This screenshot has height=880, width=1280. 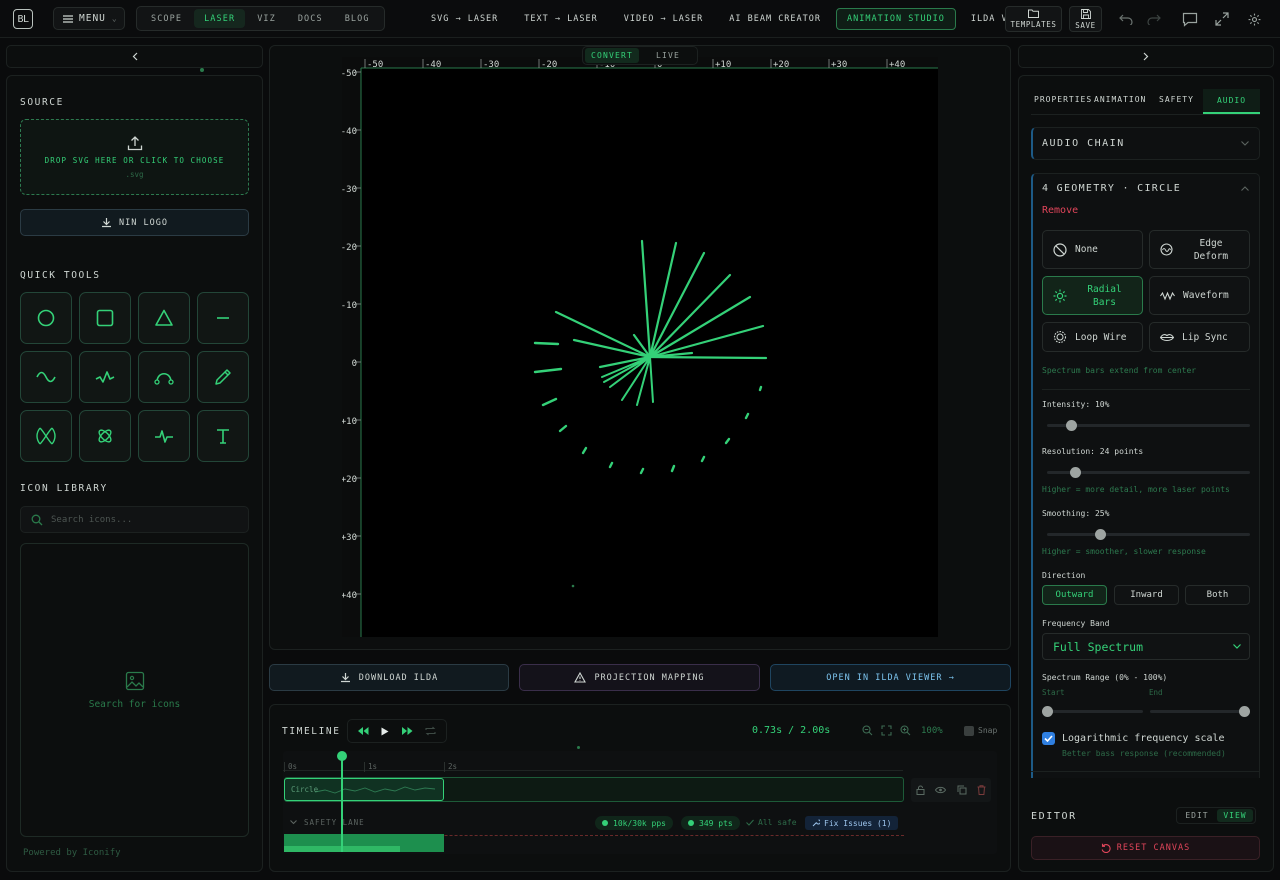 What do you see at coordinates (1092, 249) in the screenshot?
I see `mode-none-button: None` at bounding box center [1092, 249].